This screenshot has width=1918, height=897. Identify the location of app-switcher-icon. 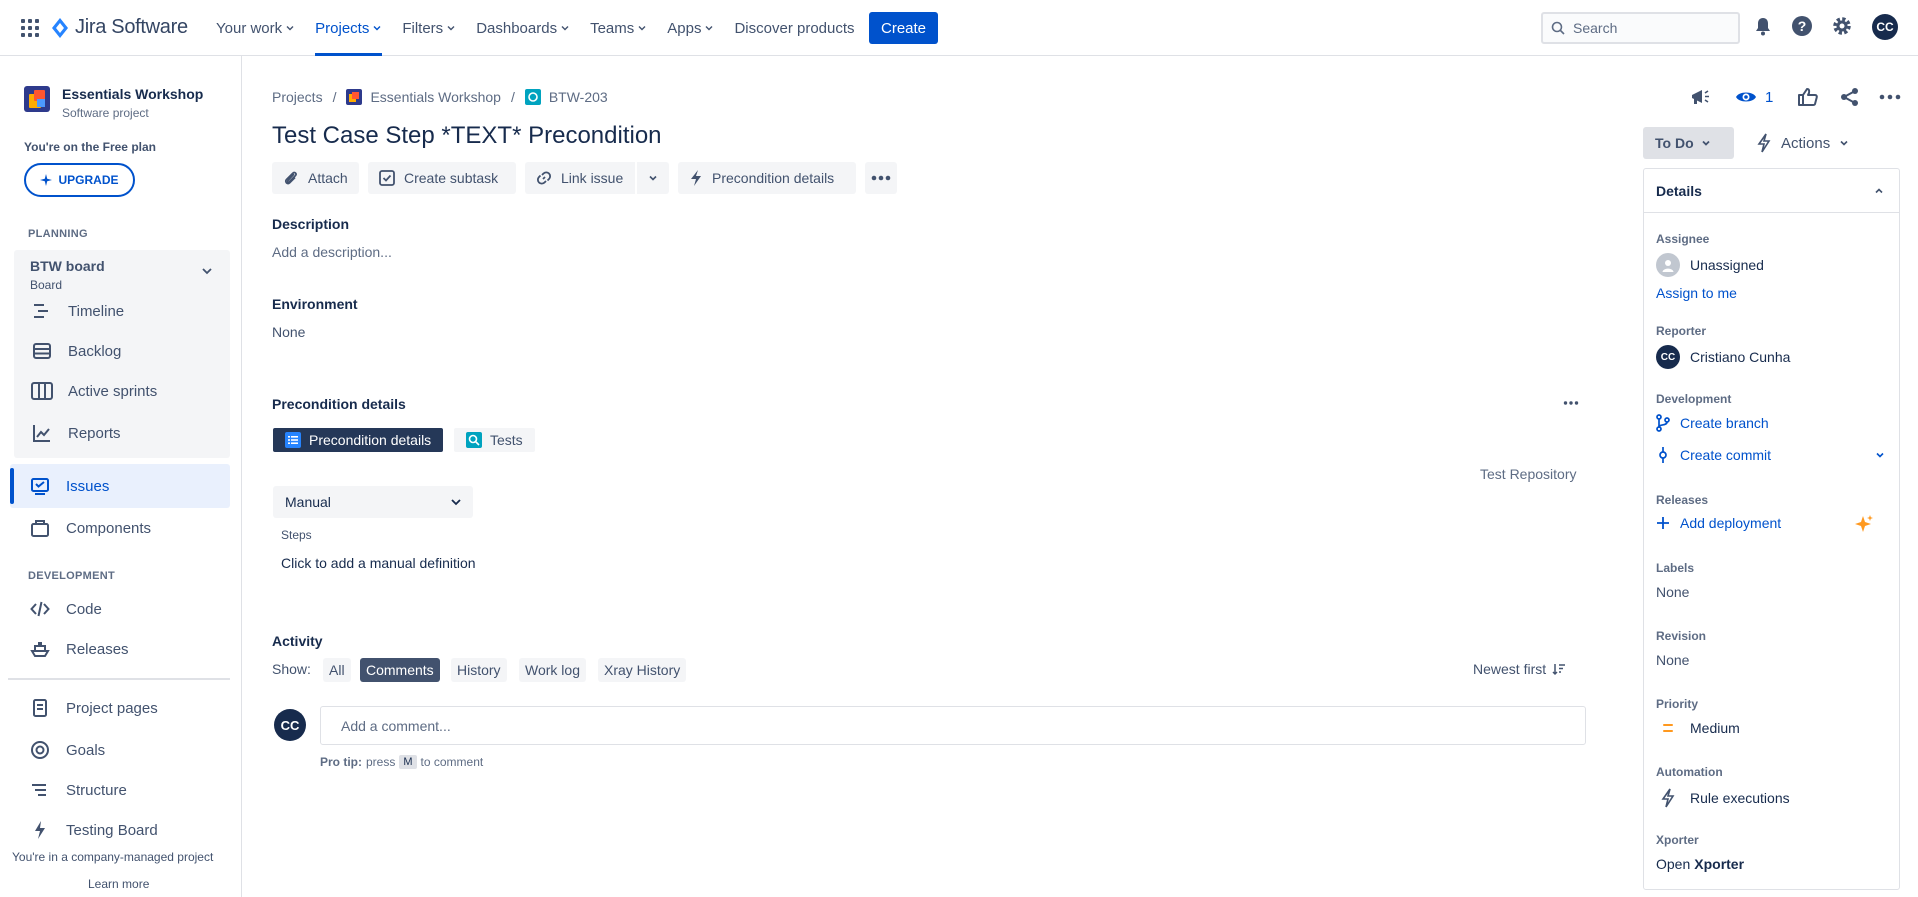
(30, 28).